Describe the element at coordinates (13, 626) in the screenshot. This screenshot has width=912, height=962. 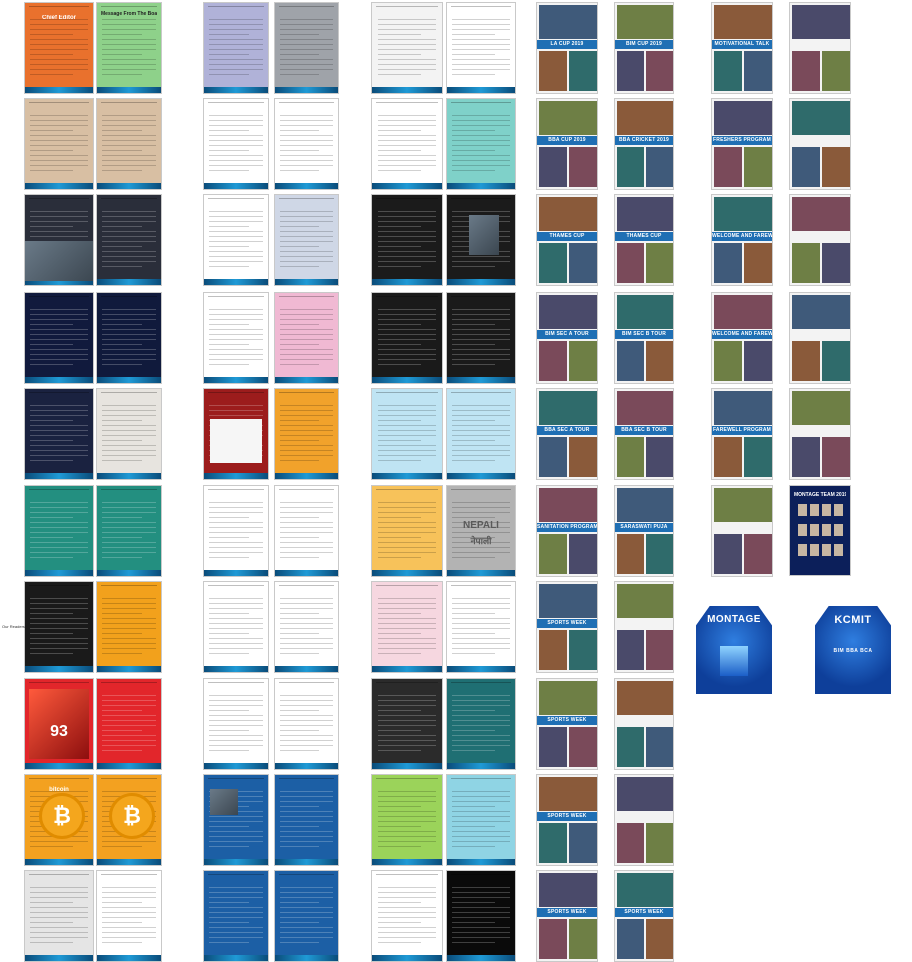
I see `side-caption: Our Readers` at that location.